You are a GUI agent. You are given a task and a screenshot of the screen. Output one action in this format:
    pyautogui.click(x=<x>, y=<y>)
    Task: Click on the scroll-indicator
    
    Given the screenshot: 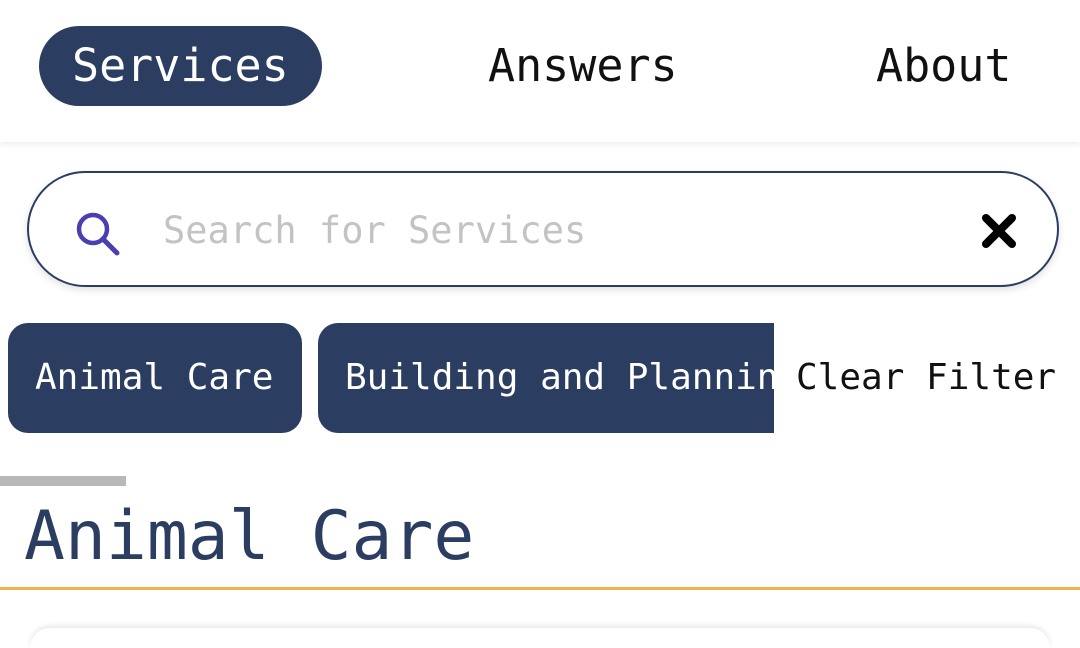 What is the action you would take?
    pyautogui.click(x=63, y=481)
    